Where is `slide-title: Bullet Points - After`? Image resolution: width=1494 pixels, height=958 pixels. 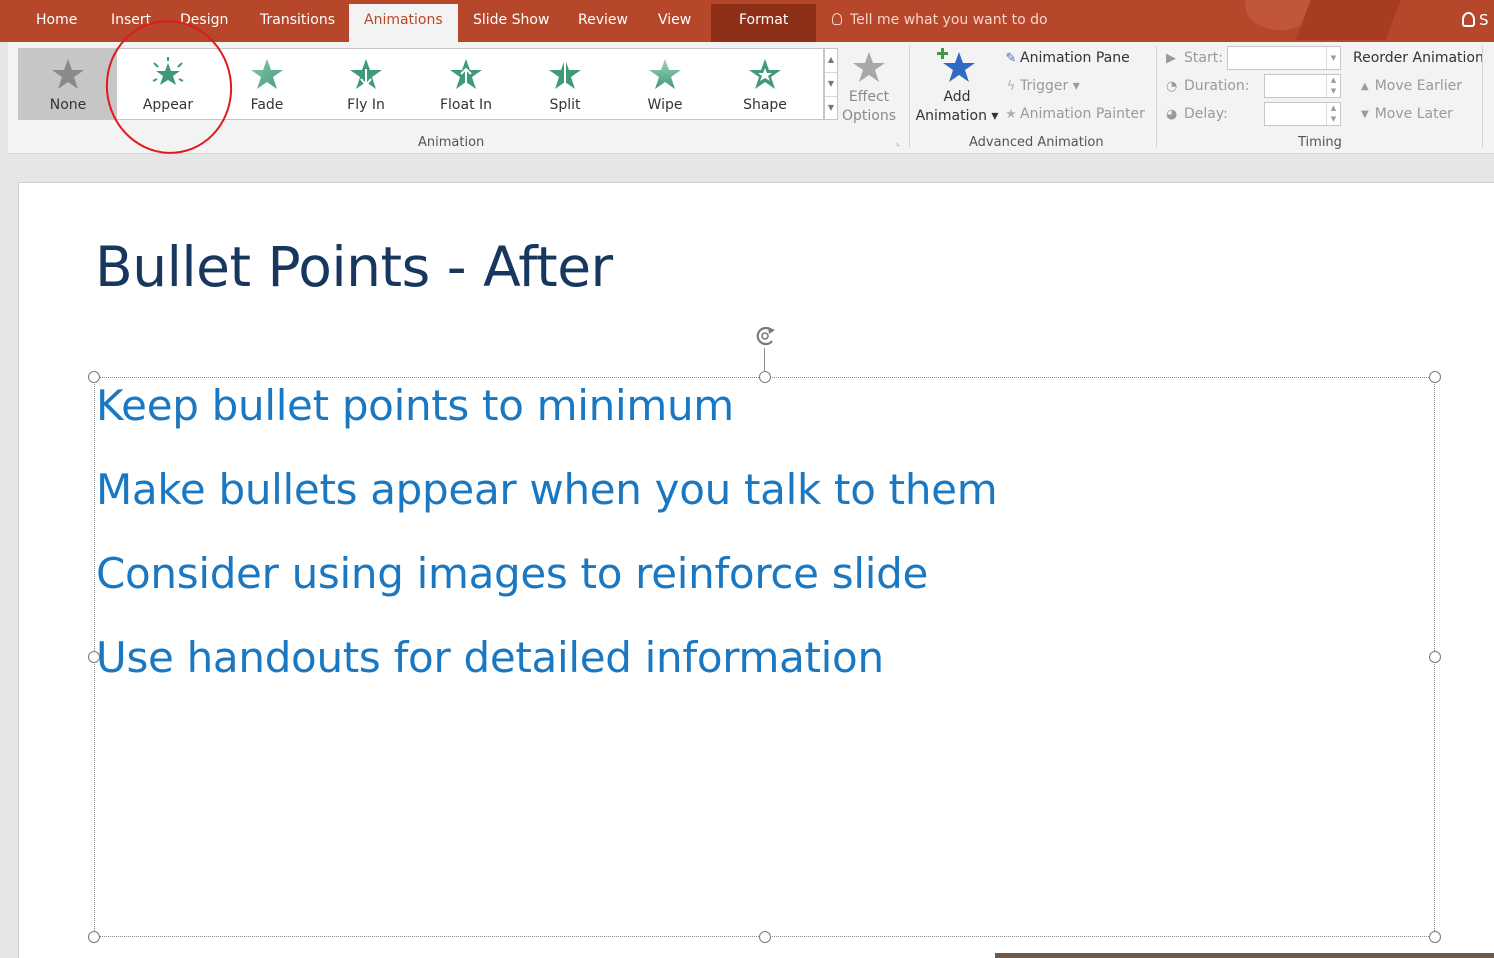 slide-title: Bullet Points - After is located at coordinates (354, 267).